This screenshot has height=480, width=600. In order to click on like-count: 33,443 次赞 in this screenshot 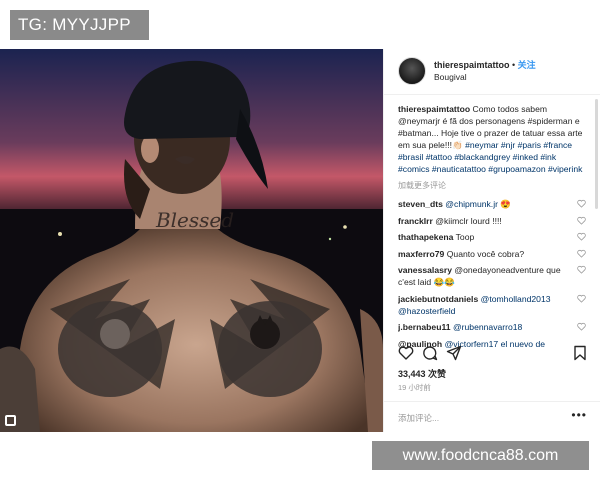, I will do `click(422, 373)`.